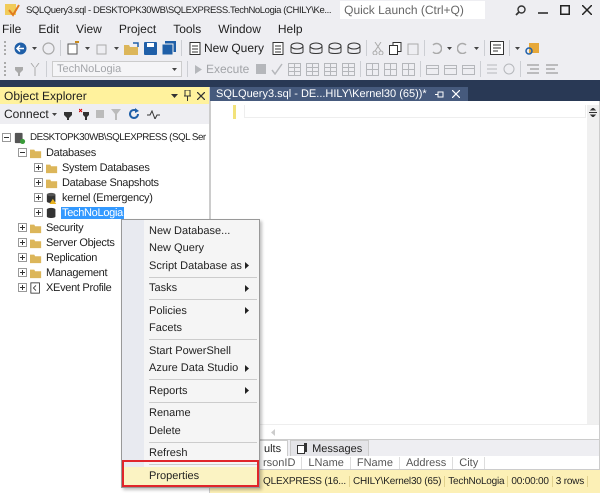  Describe the element at coordinates (532, 48) in the screenshot. I see `find-icon` at that location.